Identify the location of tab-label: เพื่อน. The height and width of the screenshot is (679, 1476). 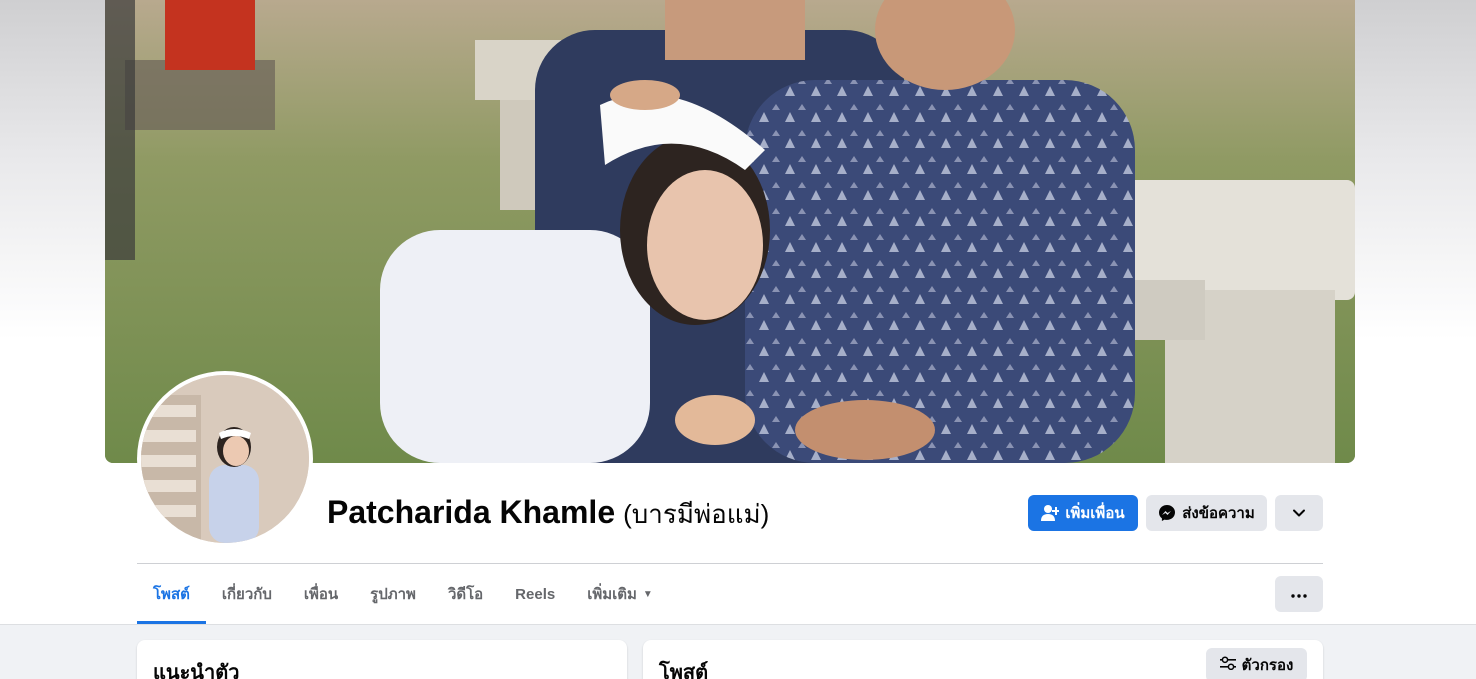
(321, 594).